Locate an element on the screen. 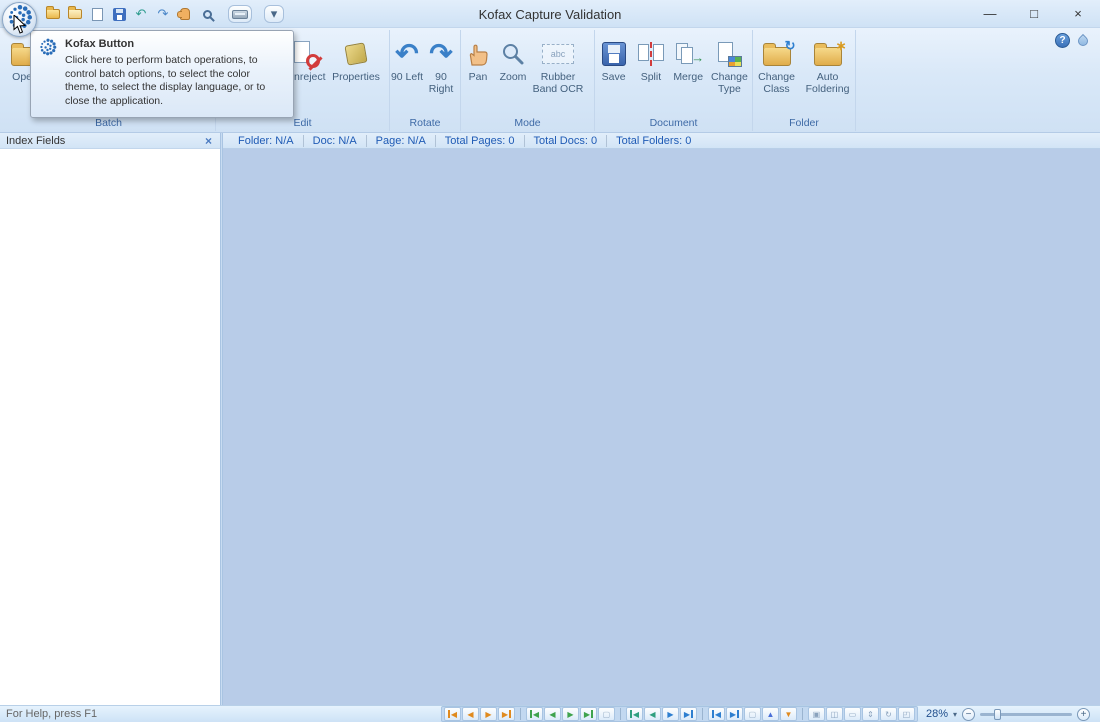  split-button: Split is located at coordinates (650, 58).